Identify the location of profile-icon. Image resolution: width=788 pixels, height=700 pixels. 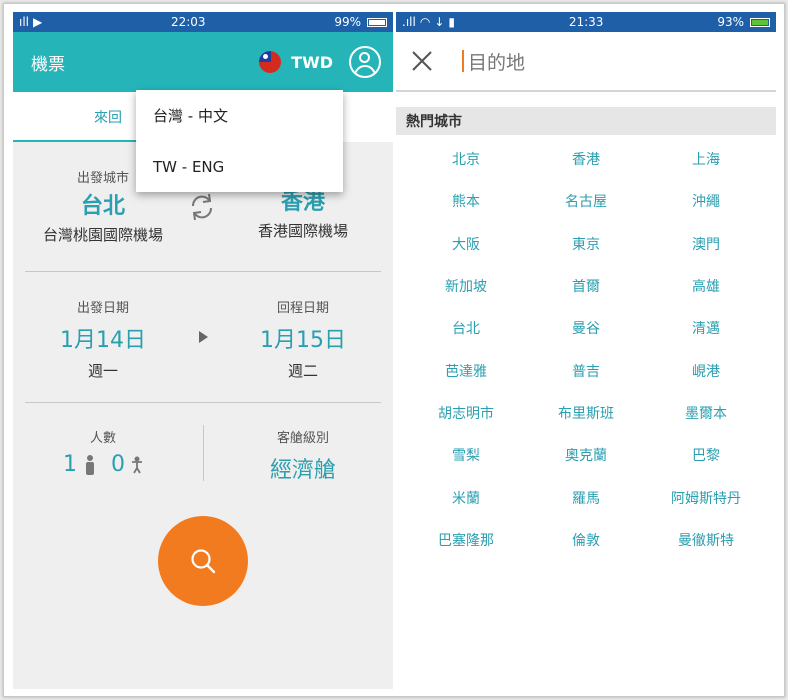
(365, 62).